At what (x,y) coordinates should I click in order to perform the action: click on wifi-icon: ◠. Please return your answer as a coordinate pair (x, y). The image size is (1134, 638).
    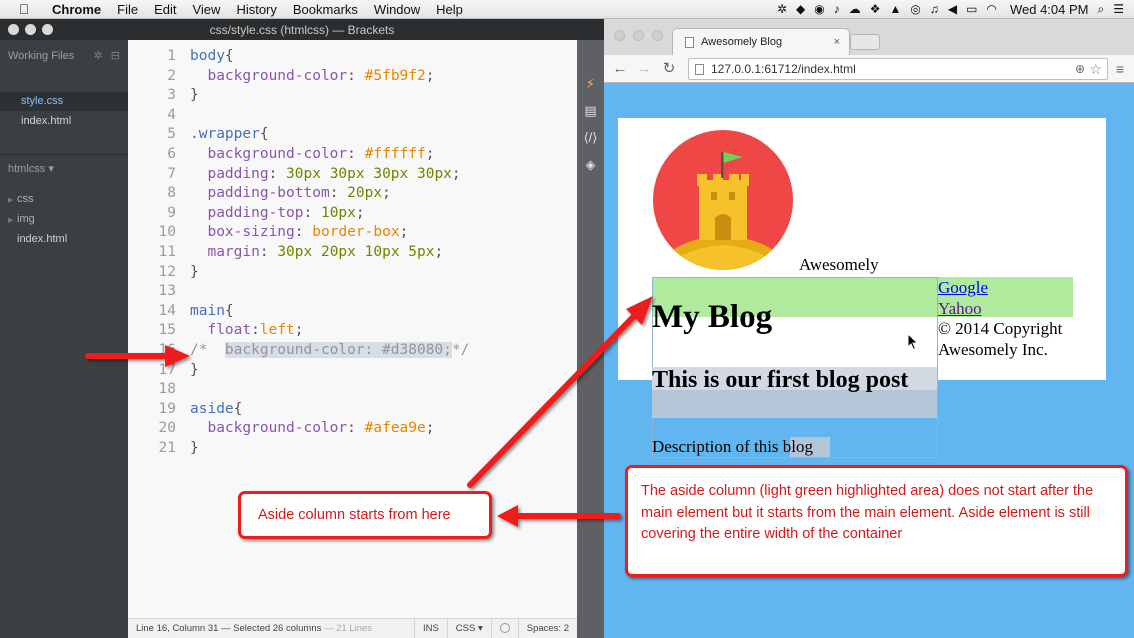
    Looking at the image, I should click on (991, 9).